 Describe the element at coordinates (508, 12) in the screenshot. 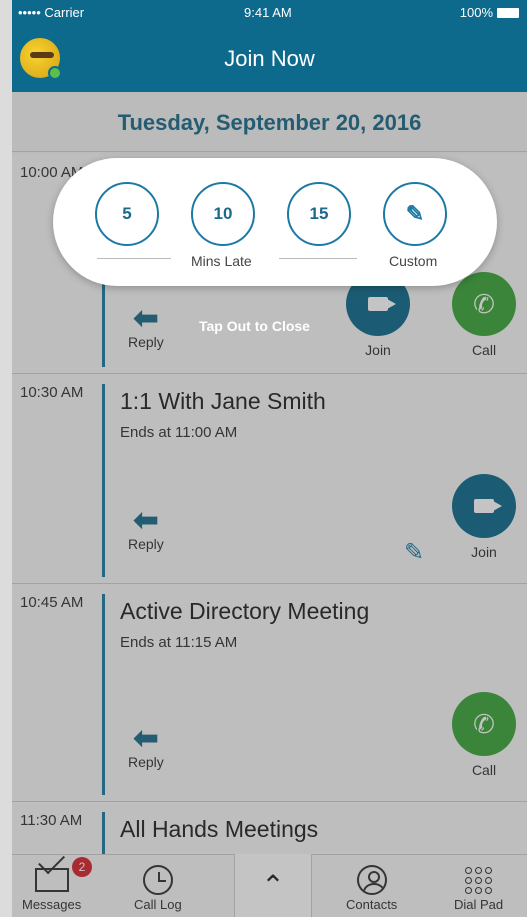

I see `battery-icon` at that location.